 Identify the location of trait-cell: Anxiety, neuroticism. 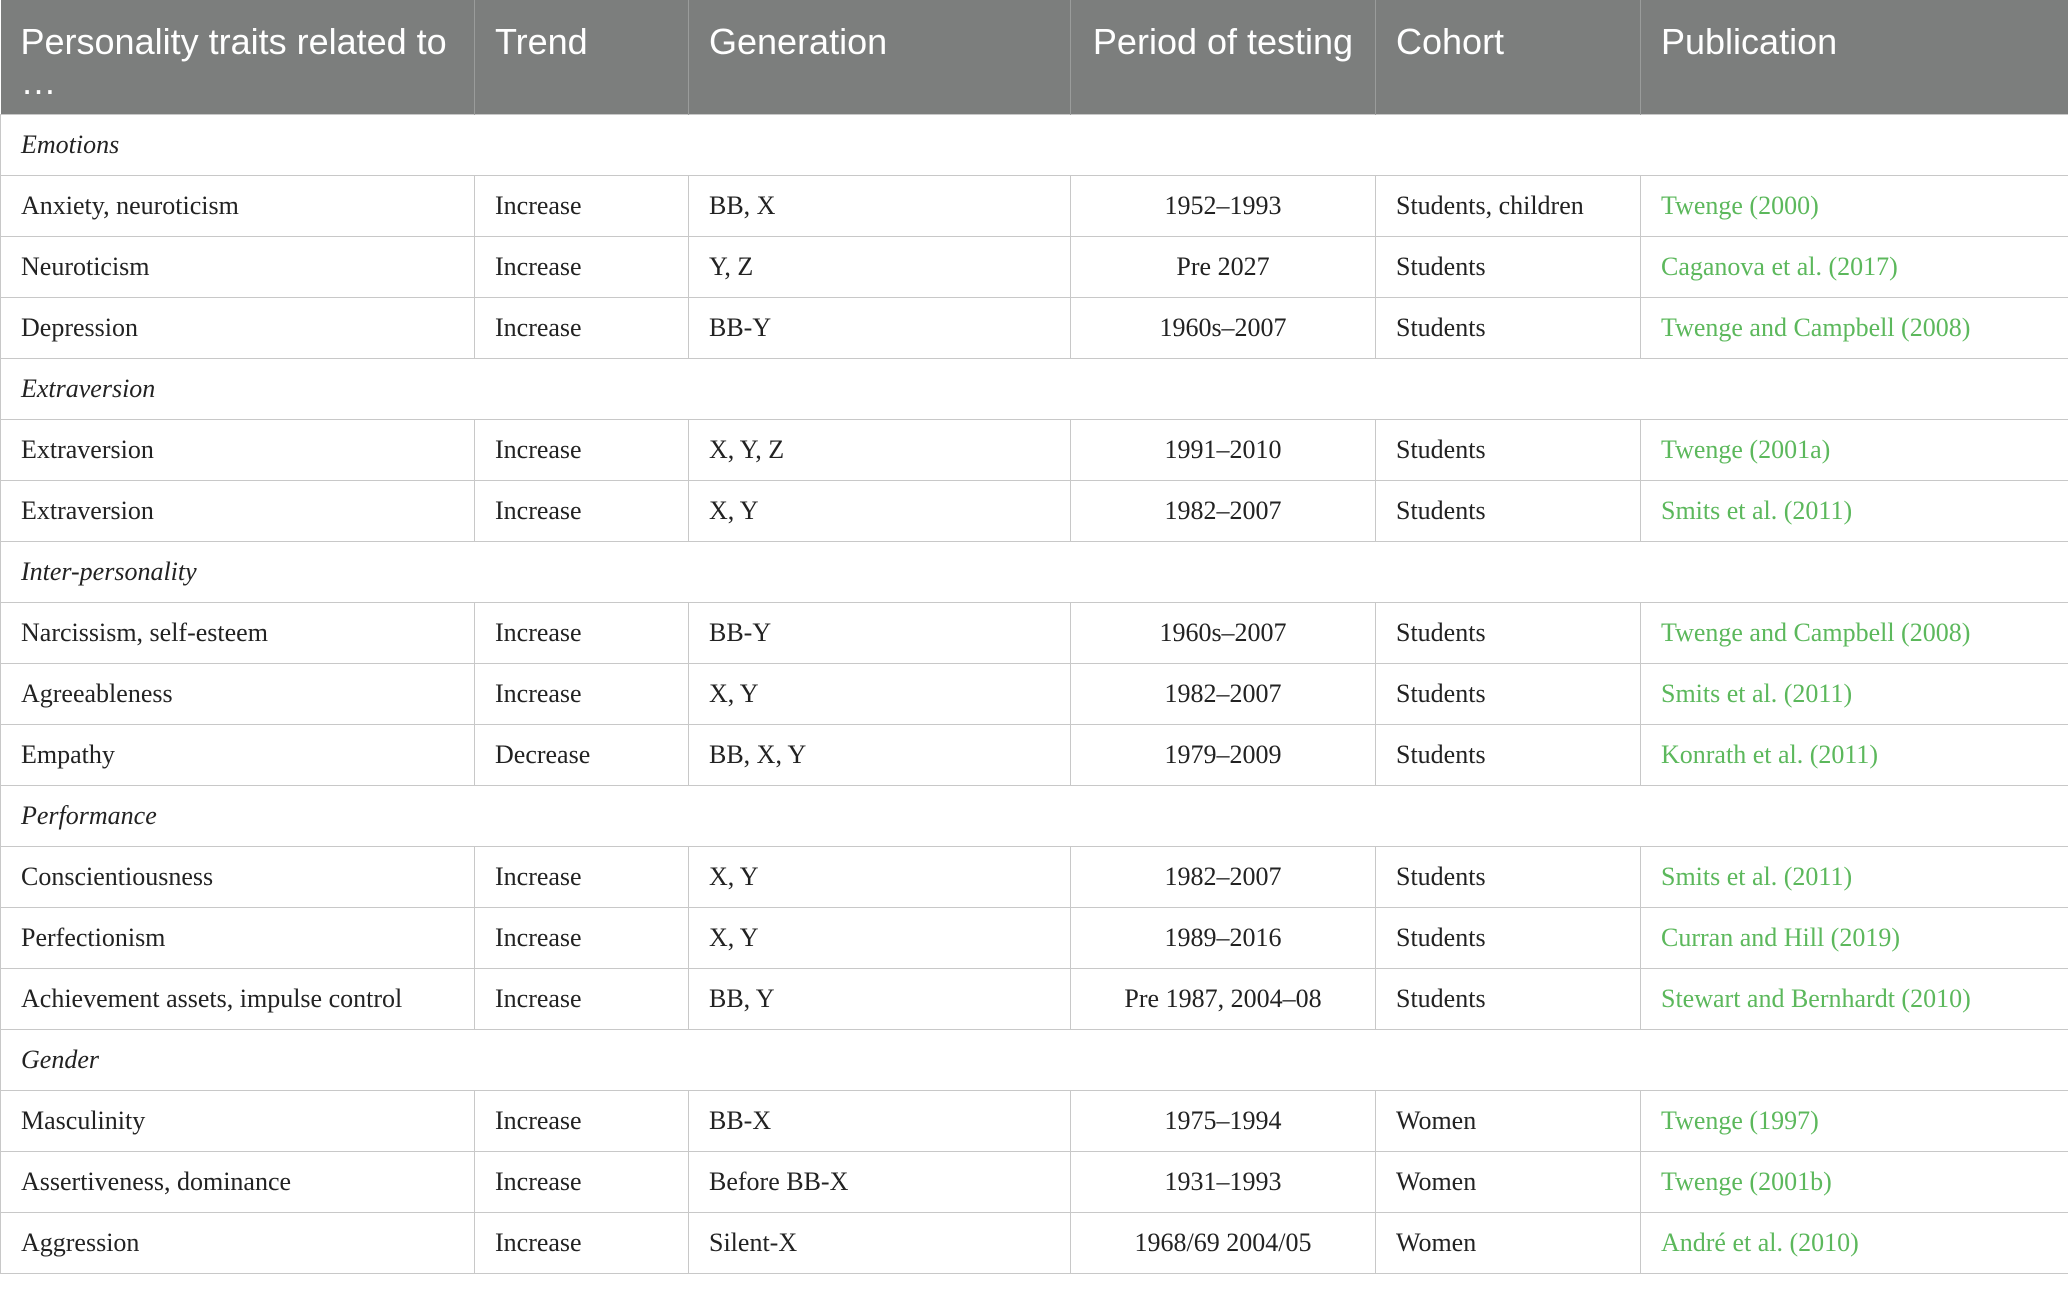
(237, 206).